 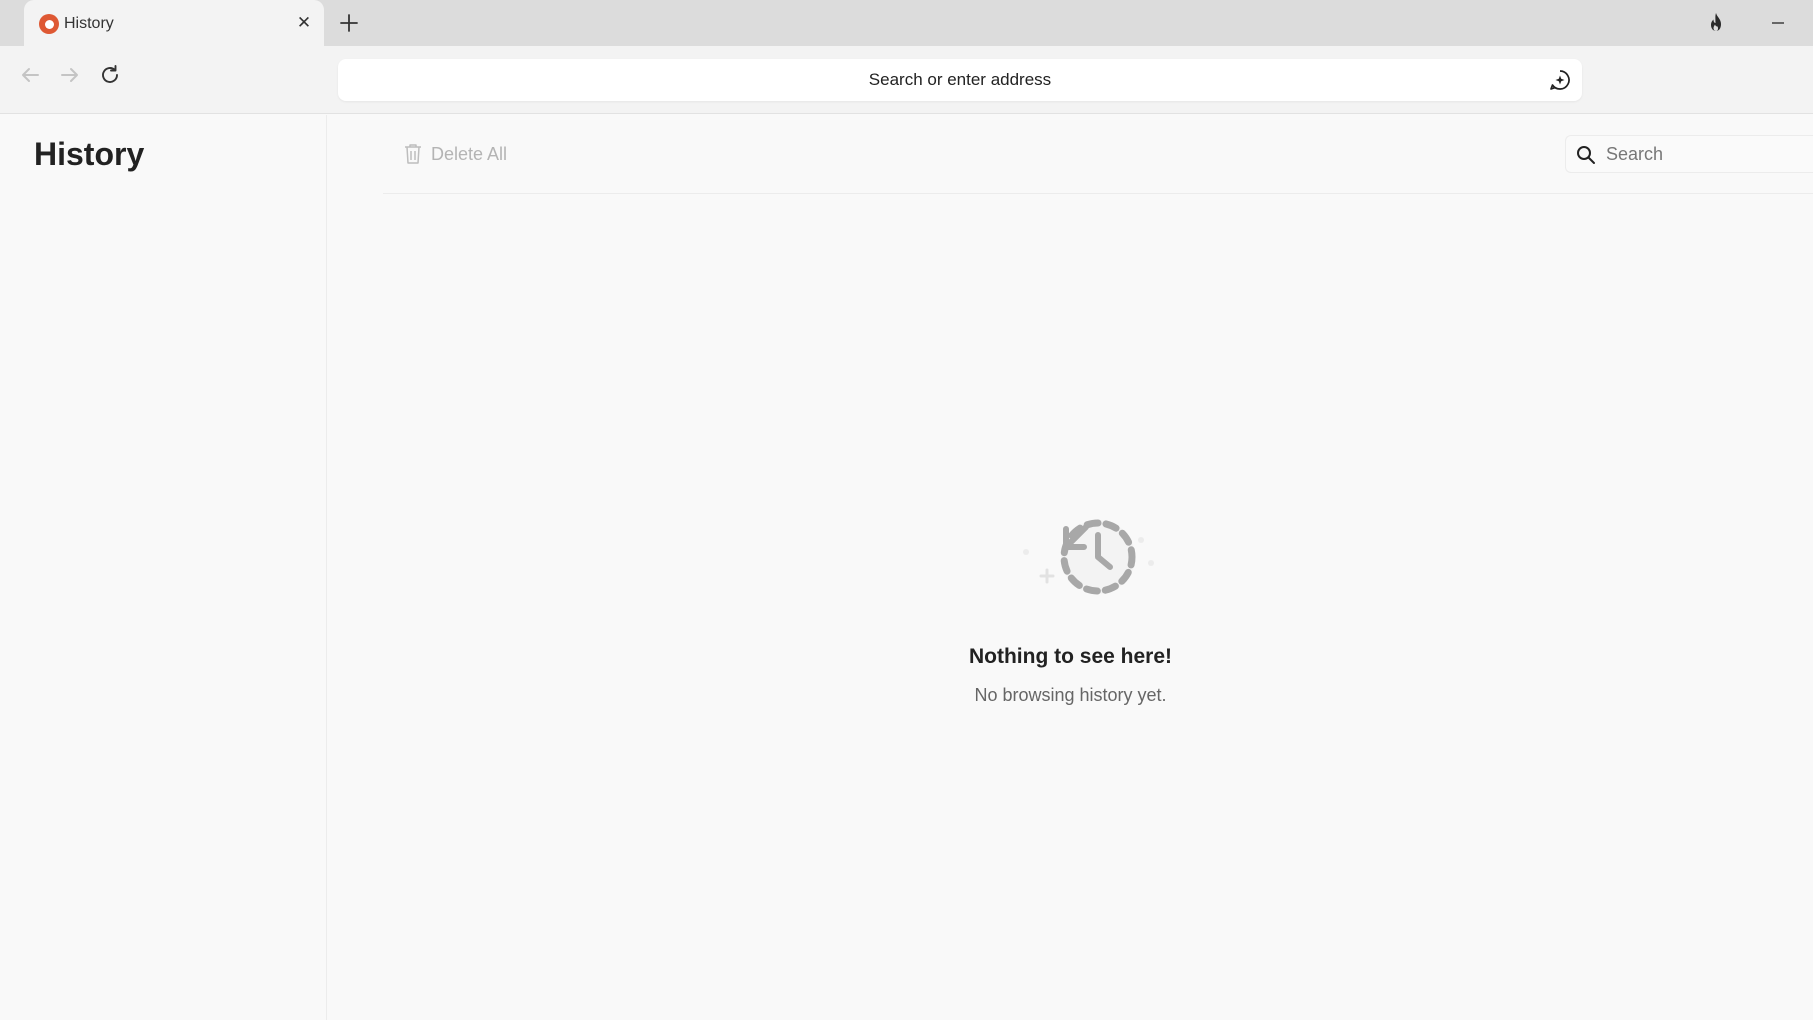 I want to click on tab-title: History, so click(x=89, y=23).